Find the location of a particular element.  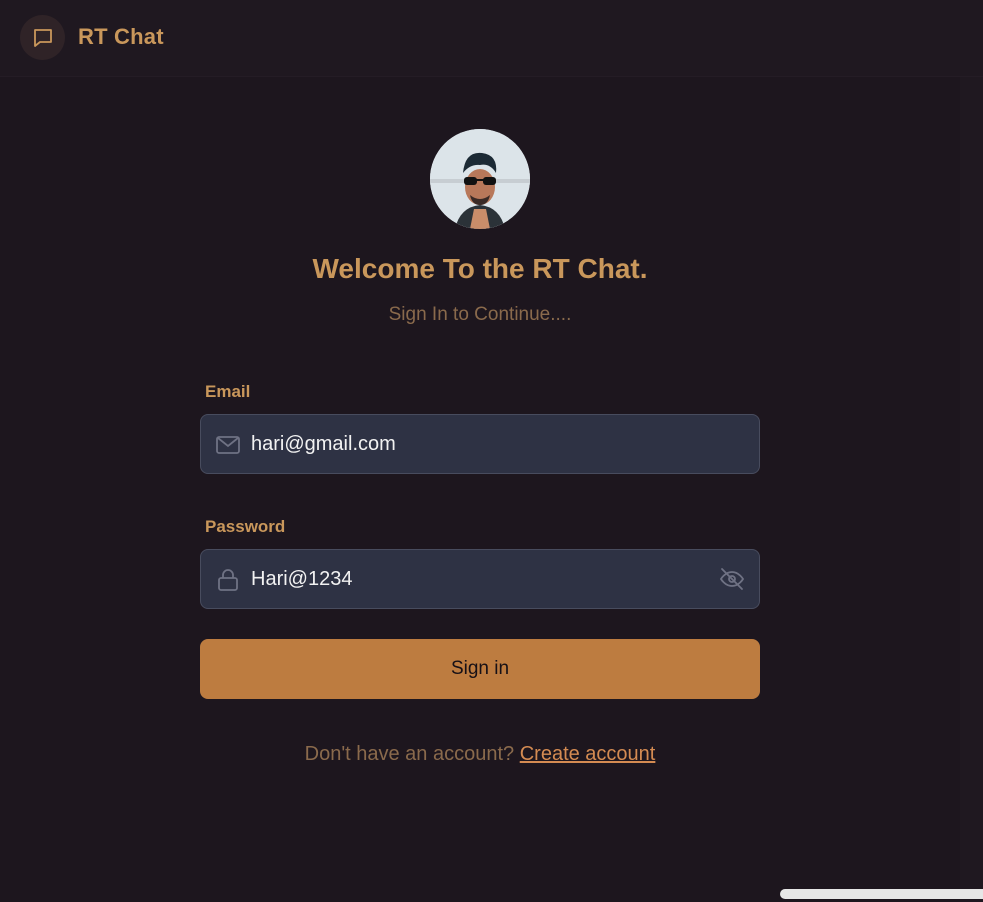

logo-badge is located at coordinates (42, 37).